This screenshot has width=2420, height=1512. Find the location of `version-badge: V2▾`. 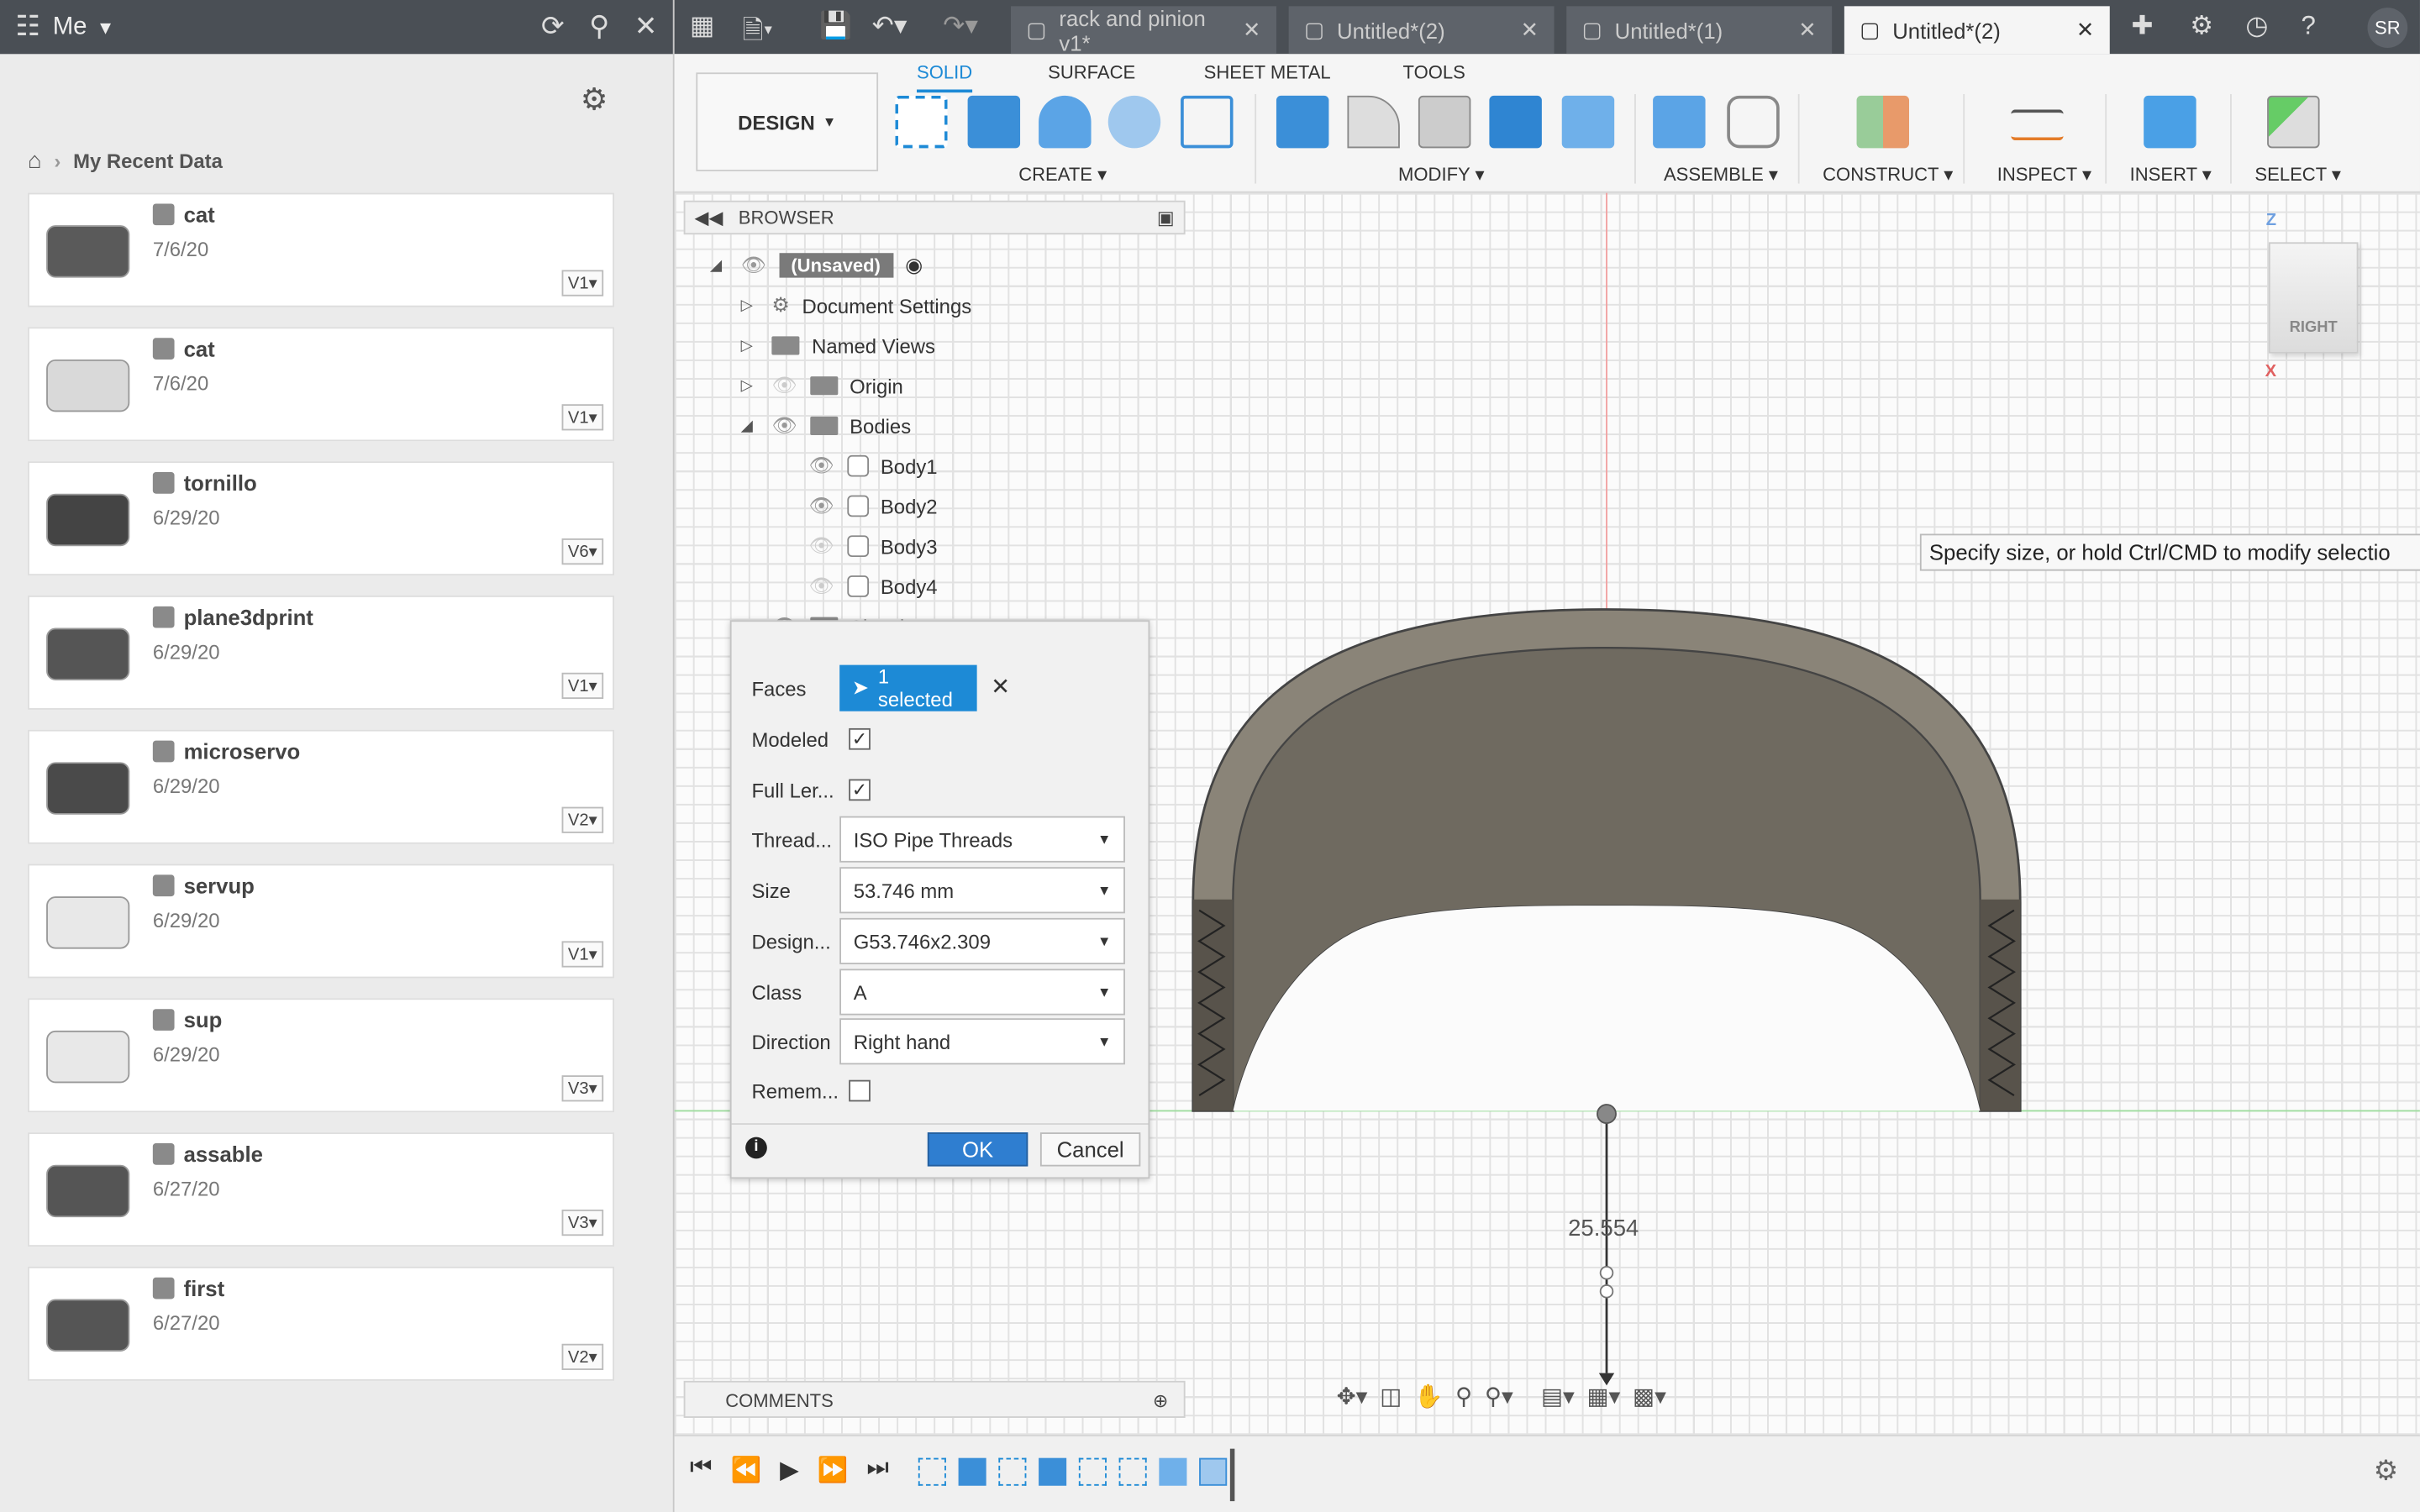

version-badge: V2▾ is located at coordinates (582, 1356).